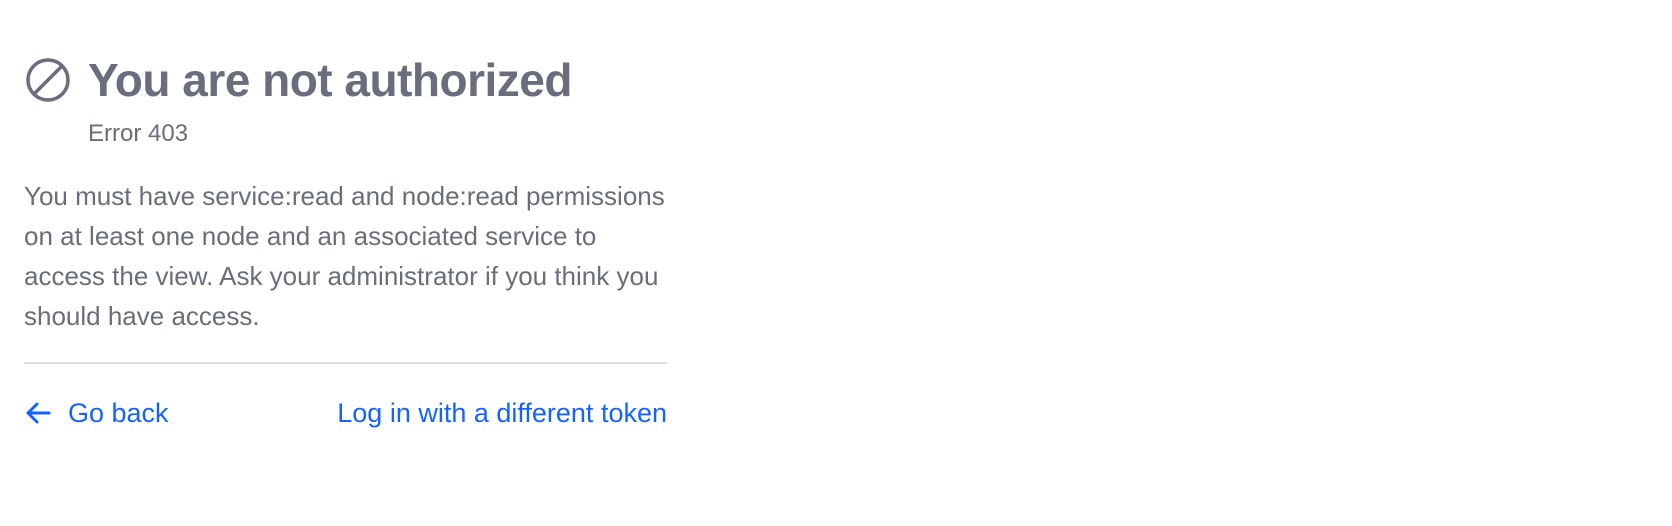  I want to click on different-token-label: Log in with a different token, so click(502, 412).